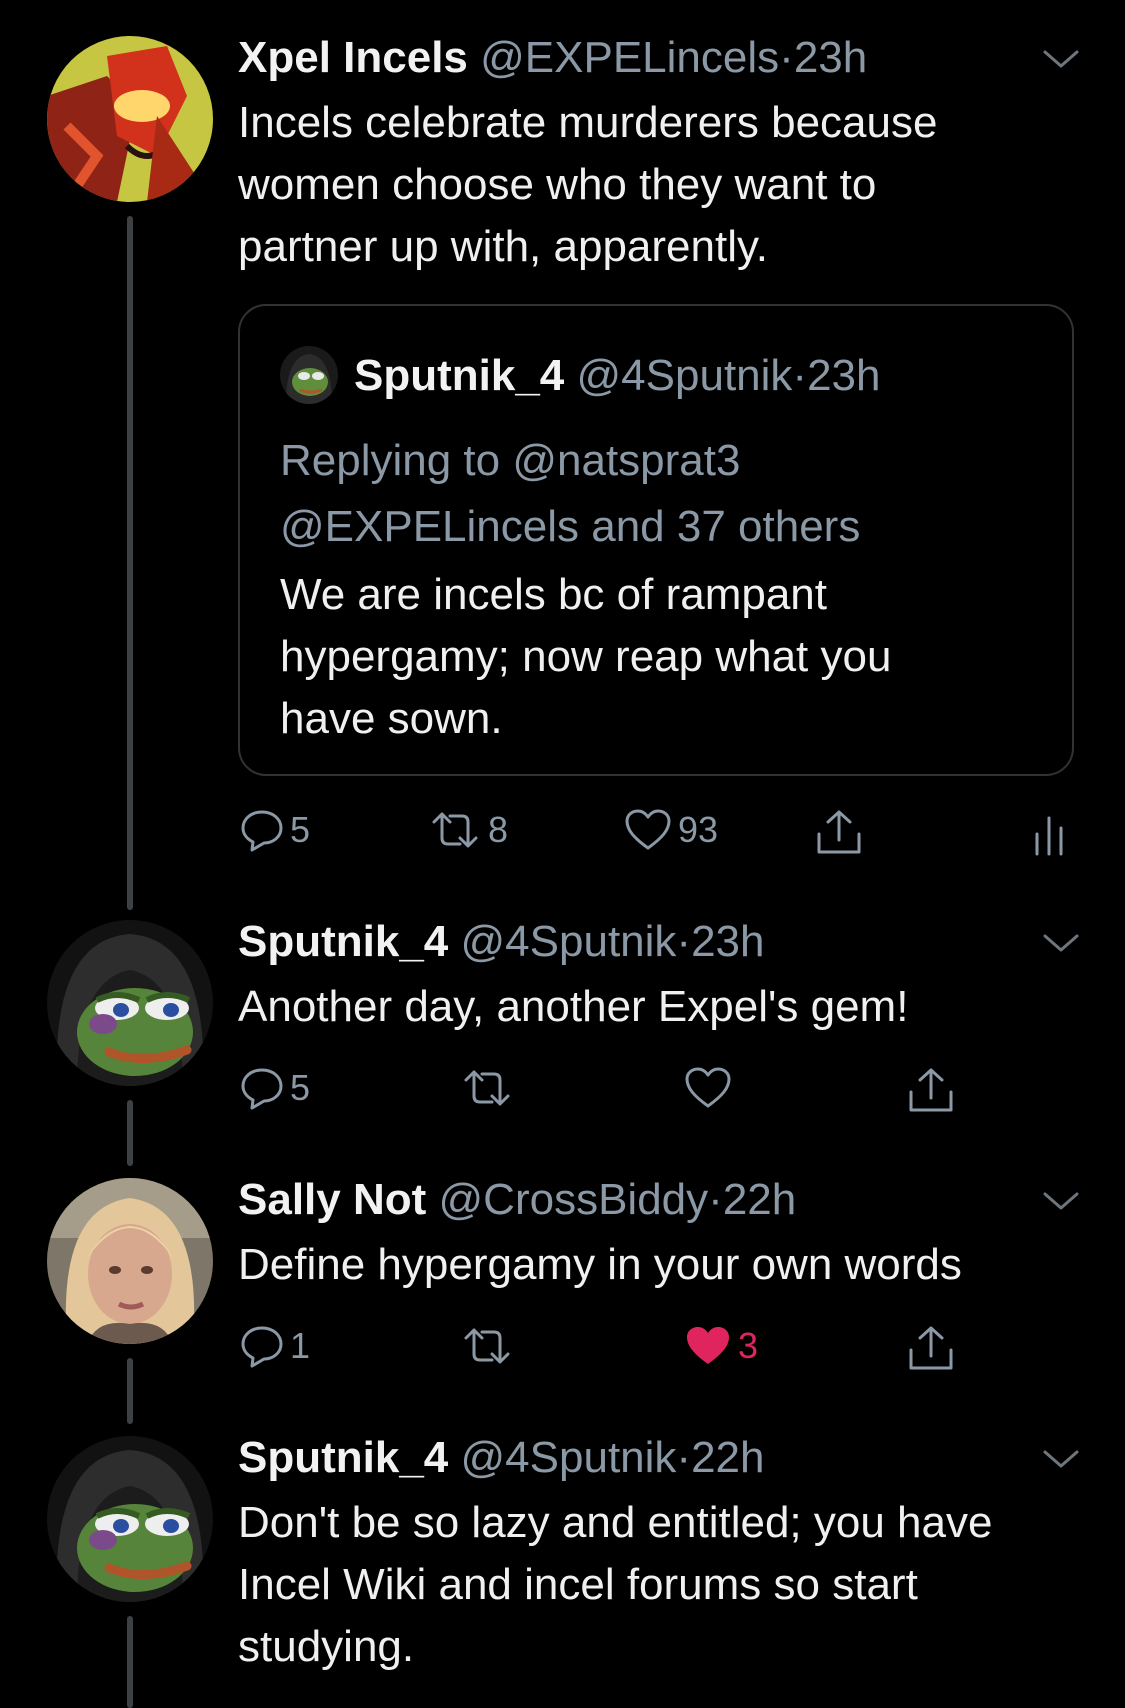 The image size is (1125, 1708). Describe the element at coordinates (353, 57) in the screenshot. I see `author-name: Xpel Incels` at that location.